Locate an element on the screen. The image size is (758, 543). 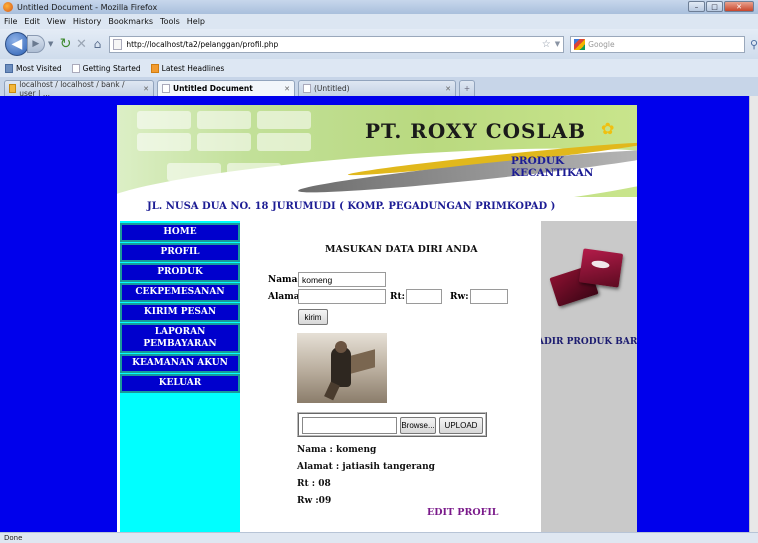
close-window-button: ✕ is located at coordinates (739, 6).